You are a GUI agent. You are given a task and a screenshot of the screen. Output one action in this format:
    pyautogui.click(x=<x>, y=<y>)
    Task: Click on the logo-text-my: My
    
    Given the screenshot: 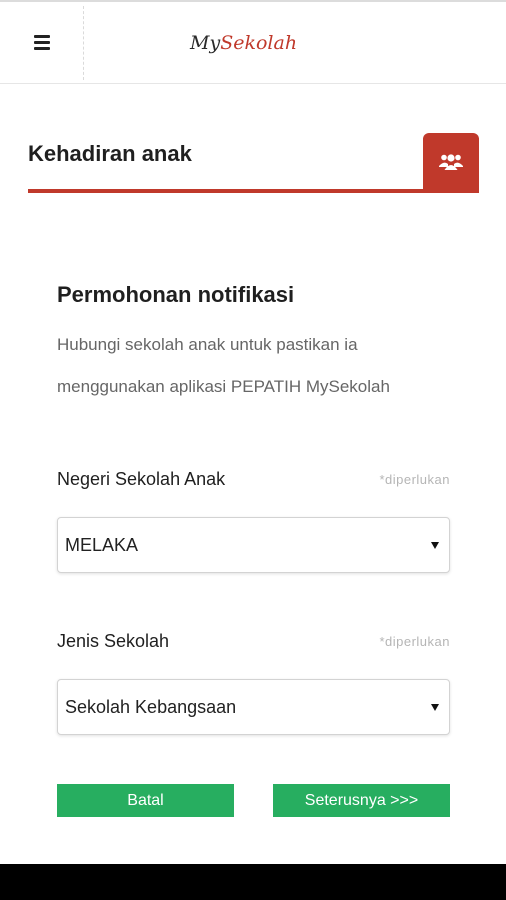 What is the action you would take?
    pyautogui.click(x=205, y=43)
    